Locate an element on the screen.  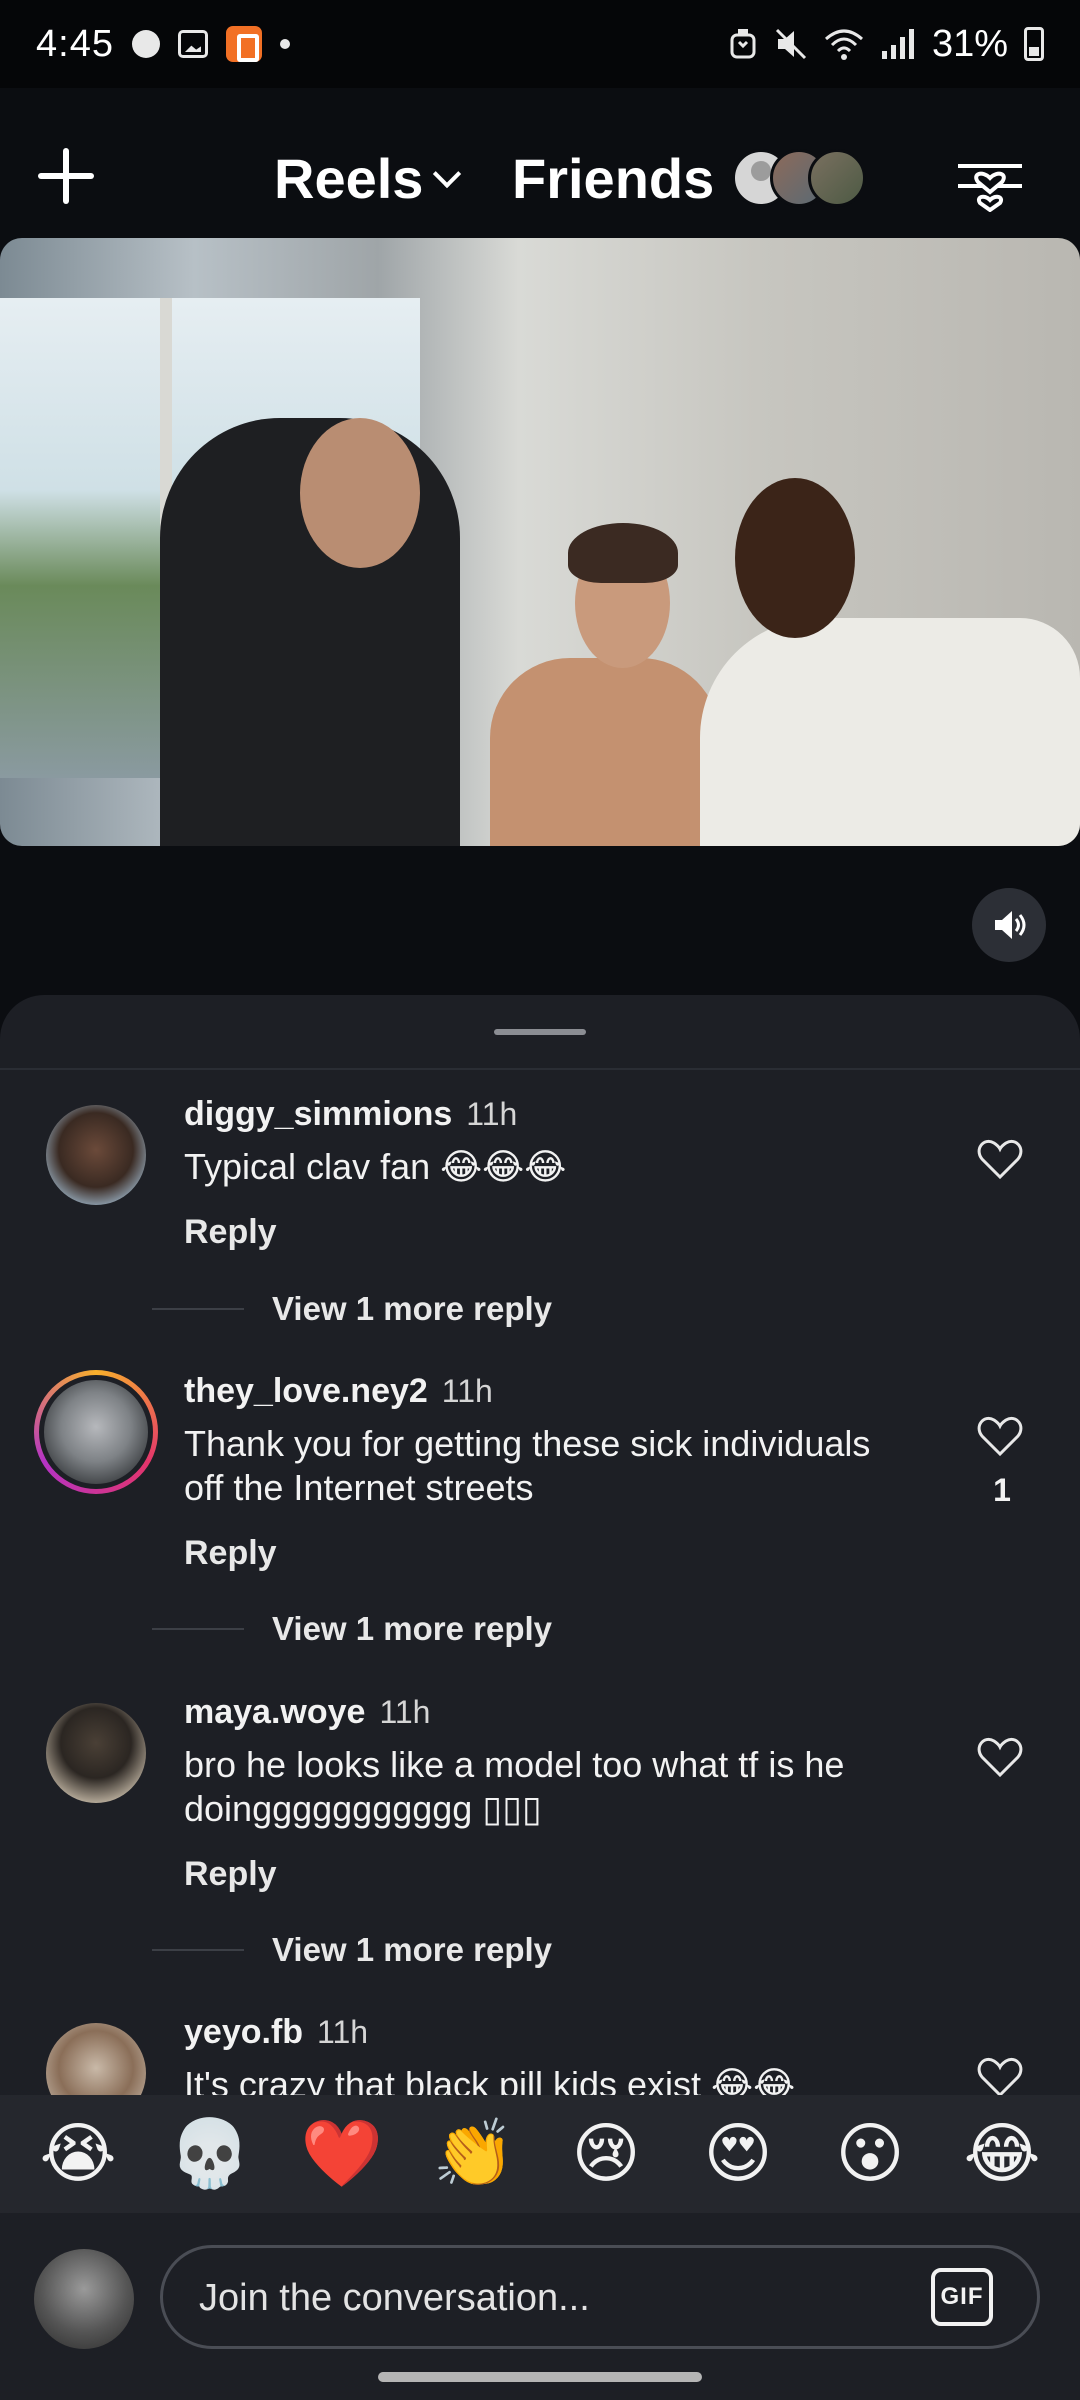
speaker-icon is located at coordinates (1010, 925).